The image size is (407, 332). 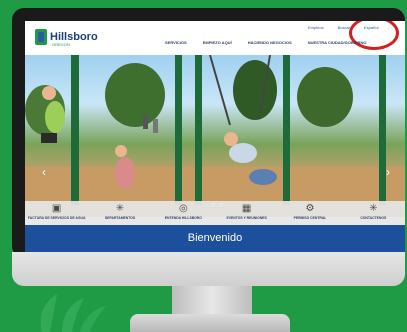 What do you see at coordinates (215, 238) in the screenshot?
I see `welcome-banner: Bienvenido` at bounding box center [215, 238].